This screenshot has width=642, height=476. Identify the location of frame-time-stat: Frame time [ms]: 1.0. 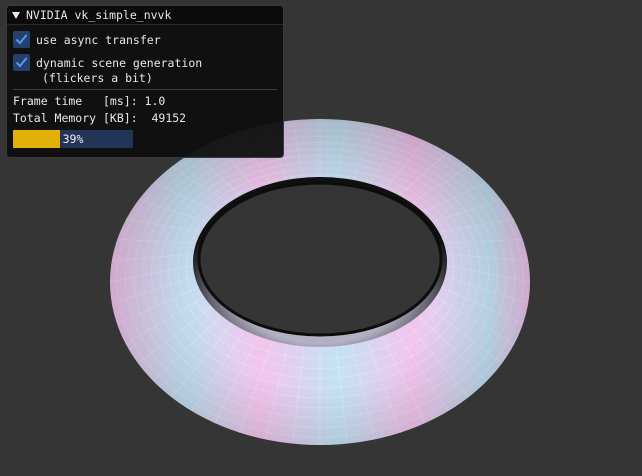
(89, 101).